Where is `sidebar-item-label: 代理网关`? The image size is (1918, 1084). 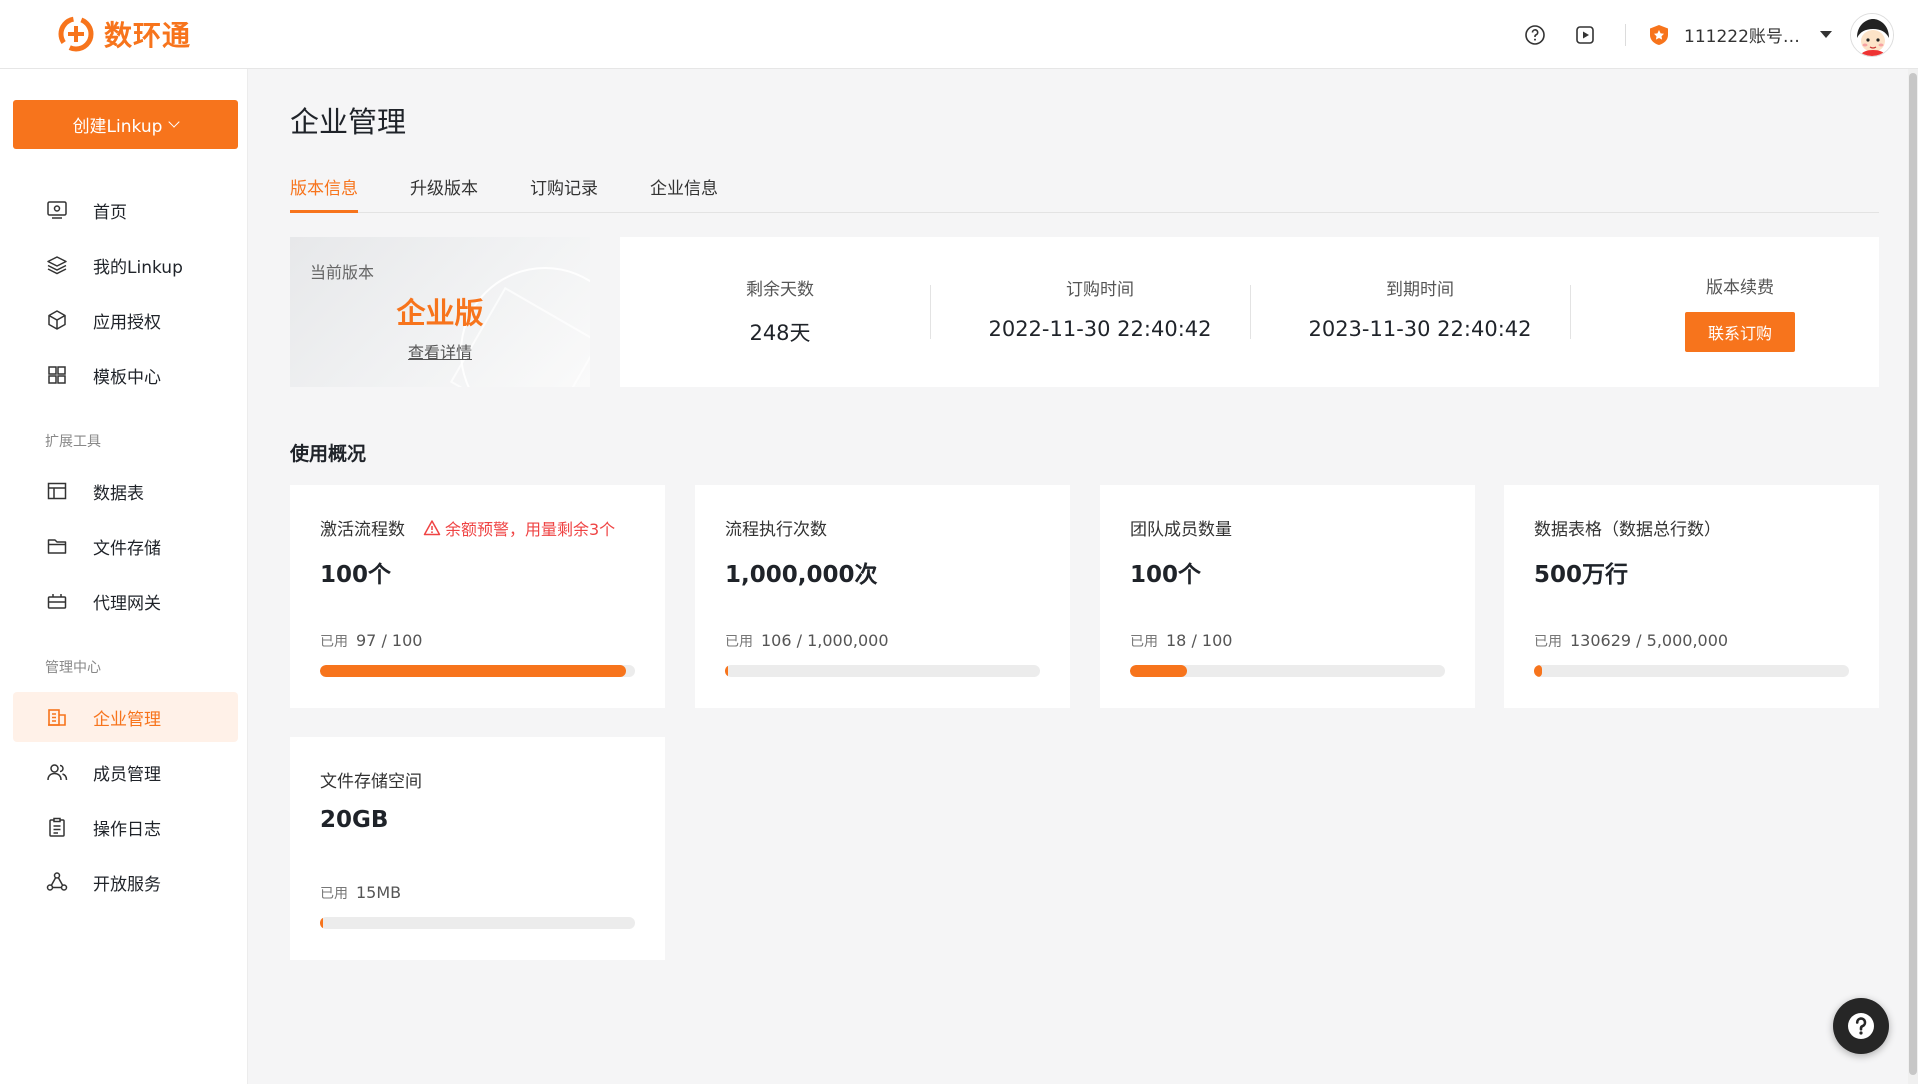
sidebar-item-label: 代理网关 is located at coordinates (127, 603).